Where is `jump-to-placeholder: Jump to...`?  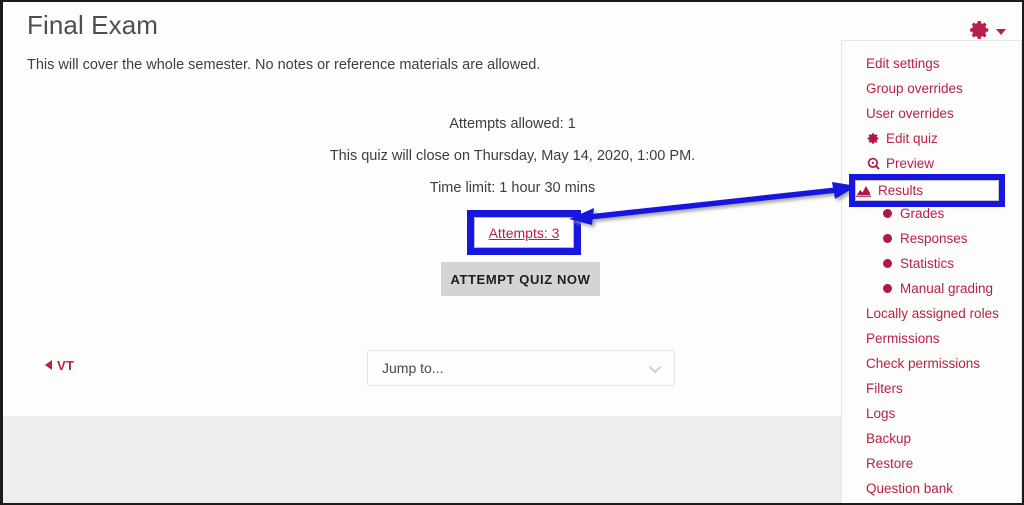
jump-to-placeholder: Jump to... is located at coordinates (413, 368).